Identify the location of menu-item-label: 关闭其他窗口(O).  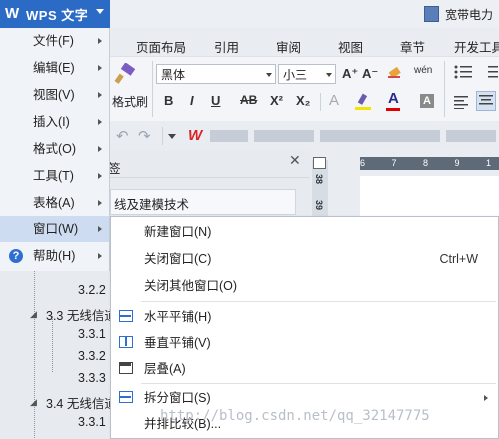
(191, 286).